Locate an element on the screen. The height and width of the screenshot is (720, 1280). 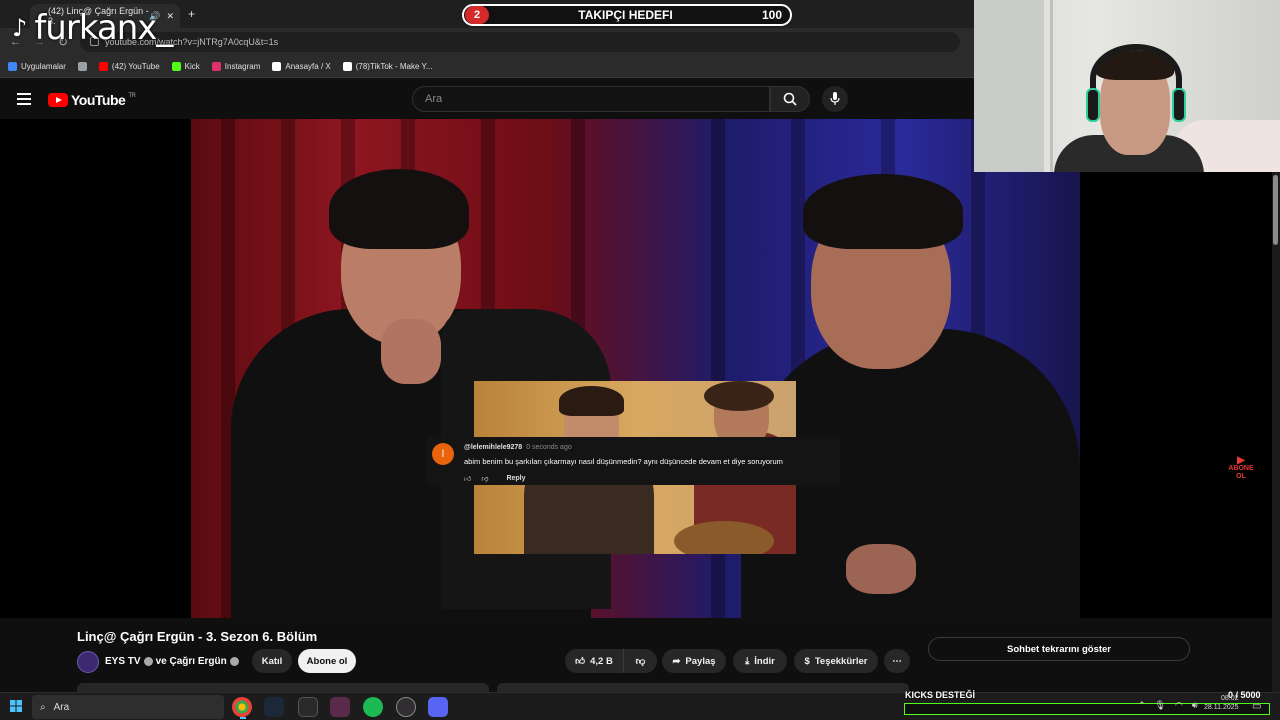
comment-avatar: l is located at coordinates (443, 454).